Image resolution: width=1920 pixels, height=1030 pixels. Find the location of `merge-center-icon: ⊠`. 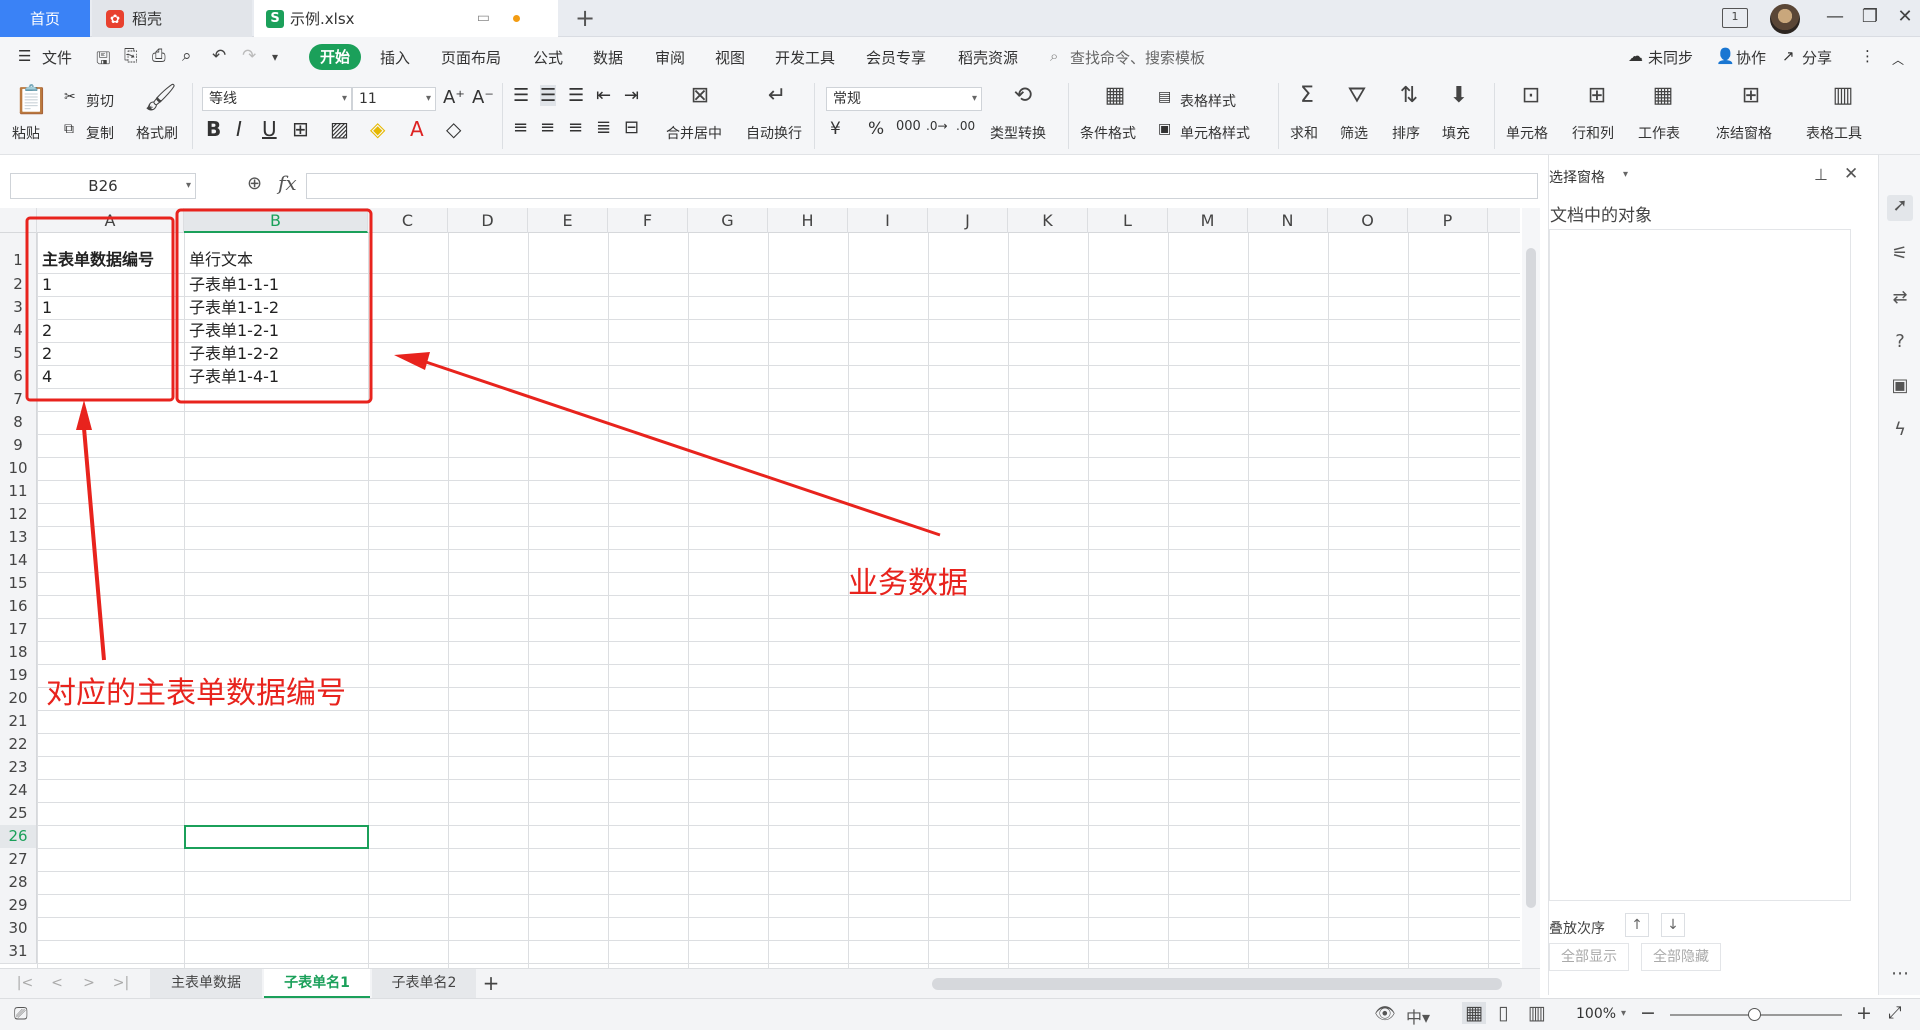

merge-center-icon: ⊠ is located at coordinates (700, 95).